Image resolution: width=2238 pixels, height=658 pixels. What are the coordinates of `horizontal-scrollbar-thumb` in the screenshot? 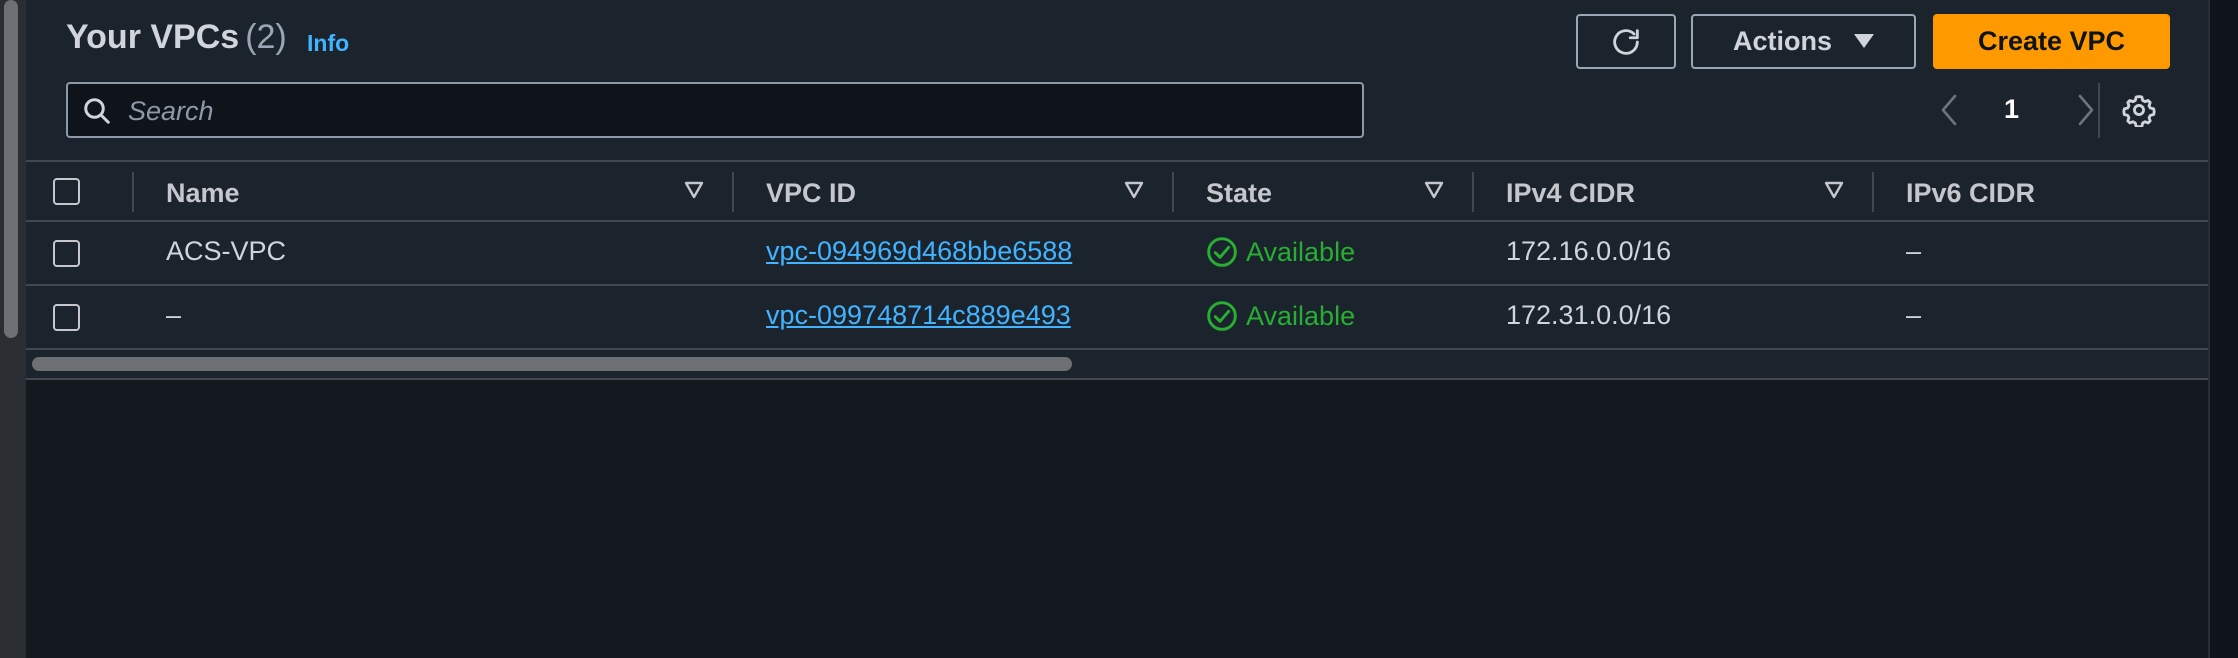 It's located at (552, 364).